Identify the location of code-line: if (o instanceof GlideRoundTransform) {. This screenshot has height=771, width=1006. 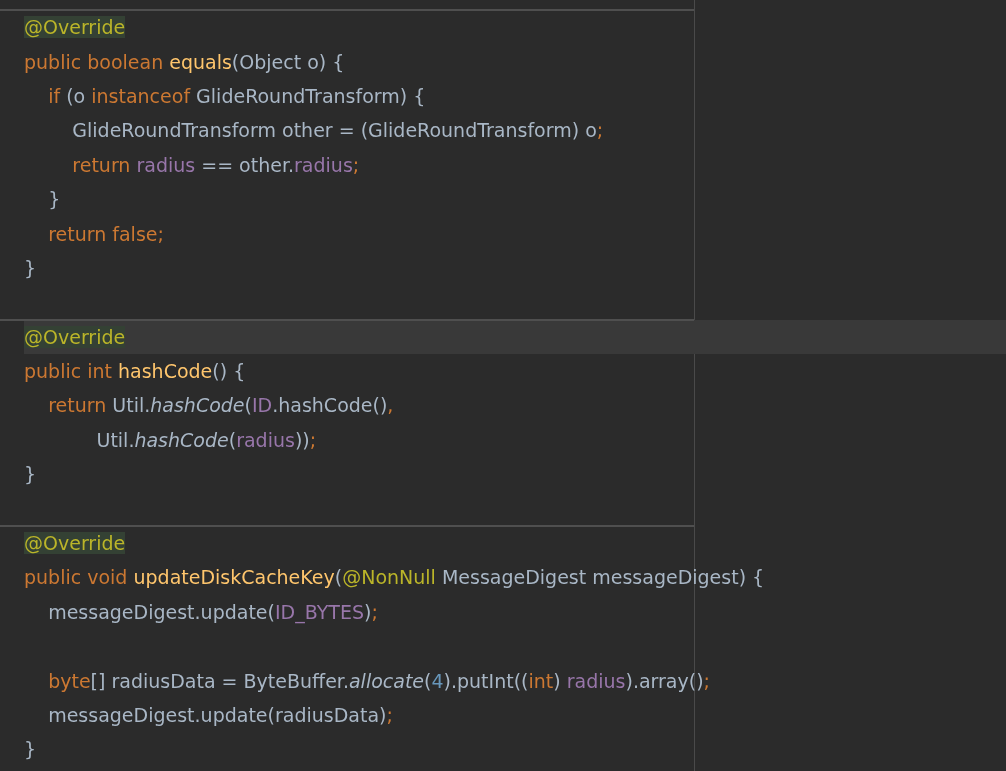
(236, 96).